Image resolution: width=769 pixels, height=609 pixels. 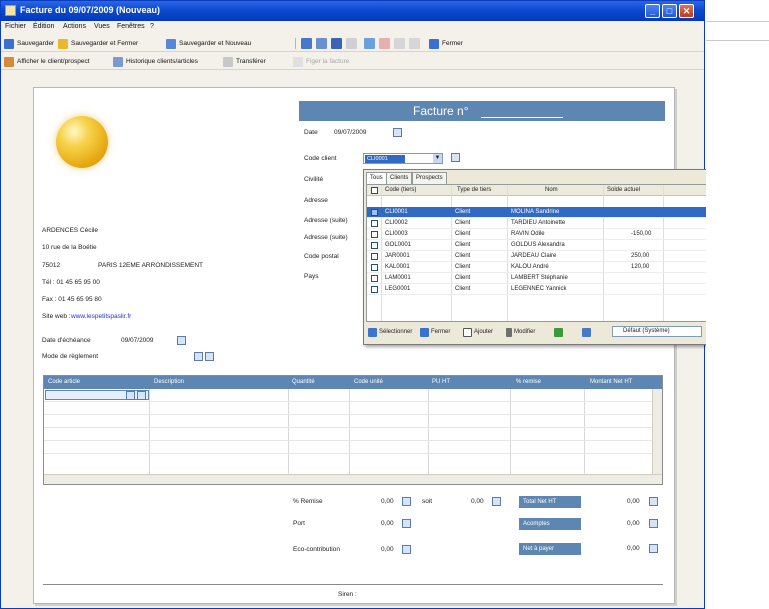 I want to click on menu-vues: Vues, so click(x=102, y=26).